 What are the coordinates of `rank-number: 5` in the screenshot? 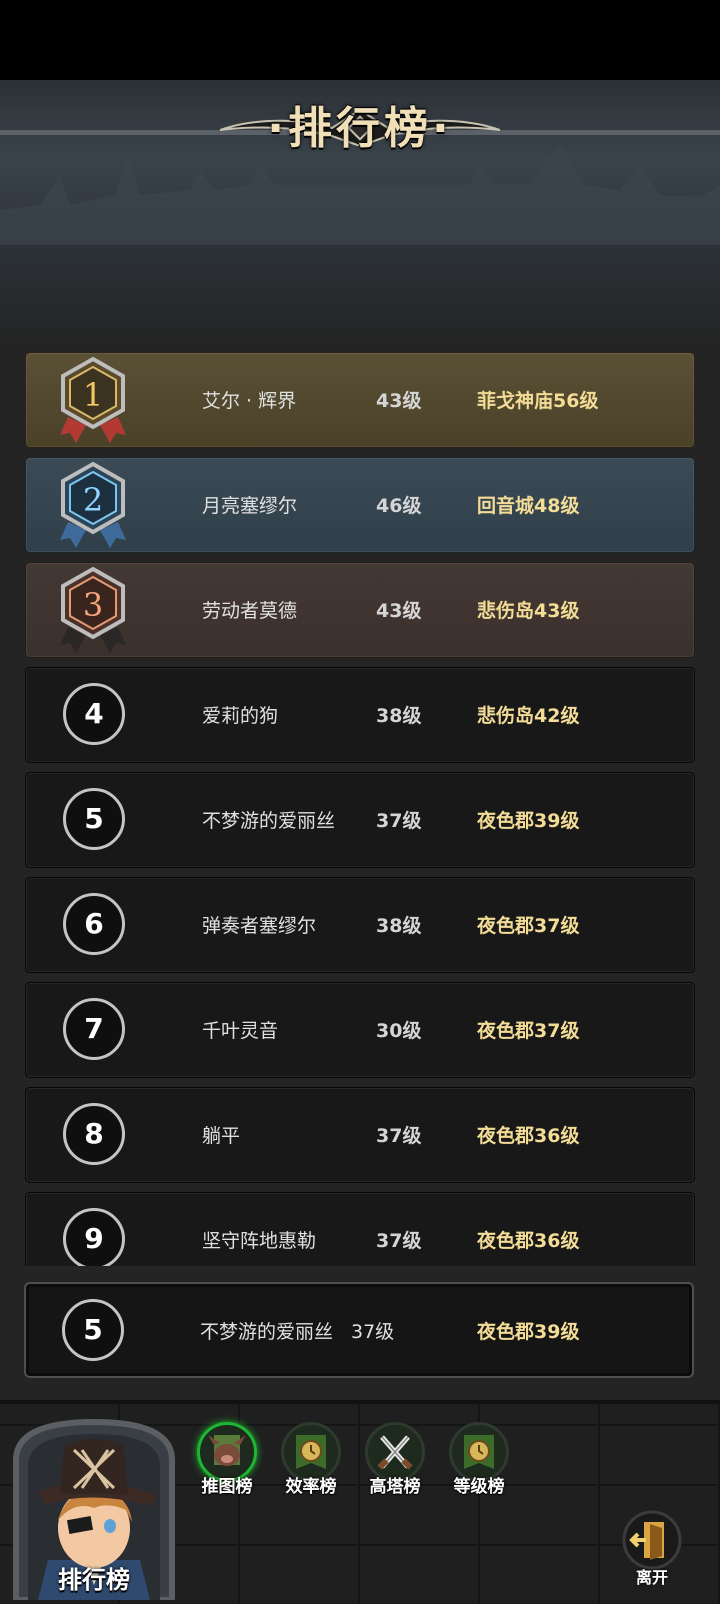 It's located at (94, 819).